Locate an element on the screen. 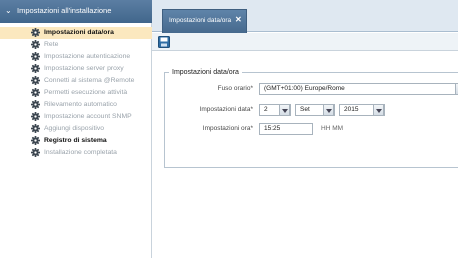 This screenshot has width=458, height=258. nav-item: Impostazione server proxy is located at coordinates (76, 69).